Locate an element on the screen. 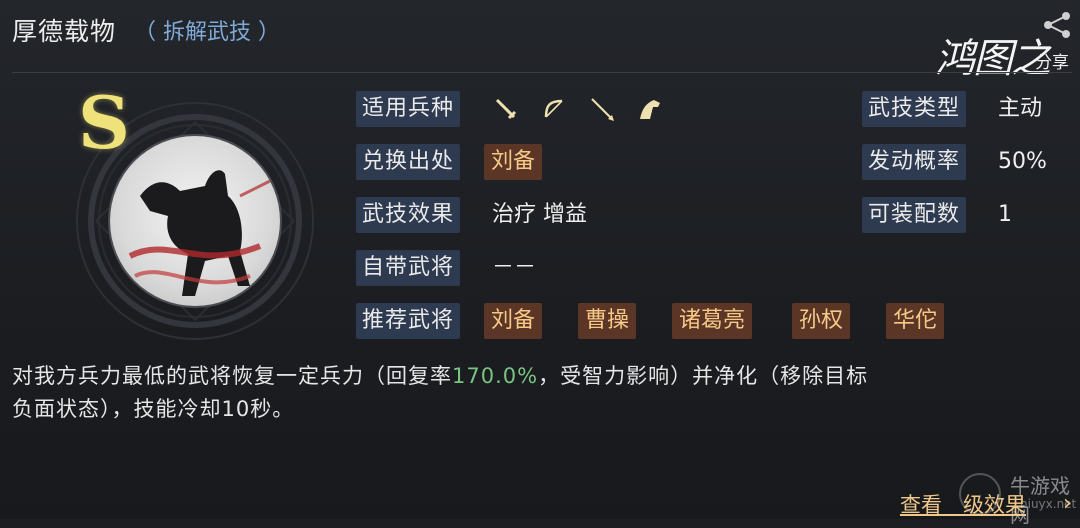 Image resolution: width=1080 pixels, height=528 pixels. bow-icon is located at coordinates (553, 108).